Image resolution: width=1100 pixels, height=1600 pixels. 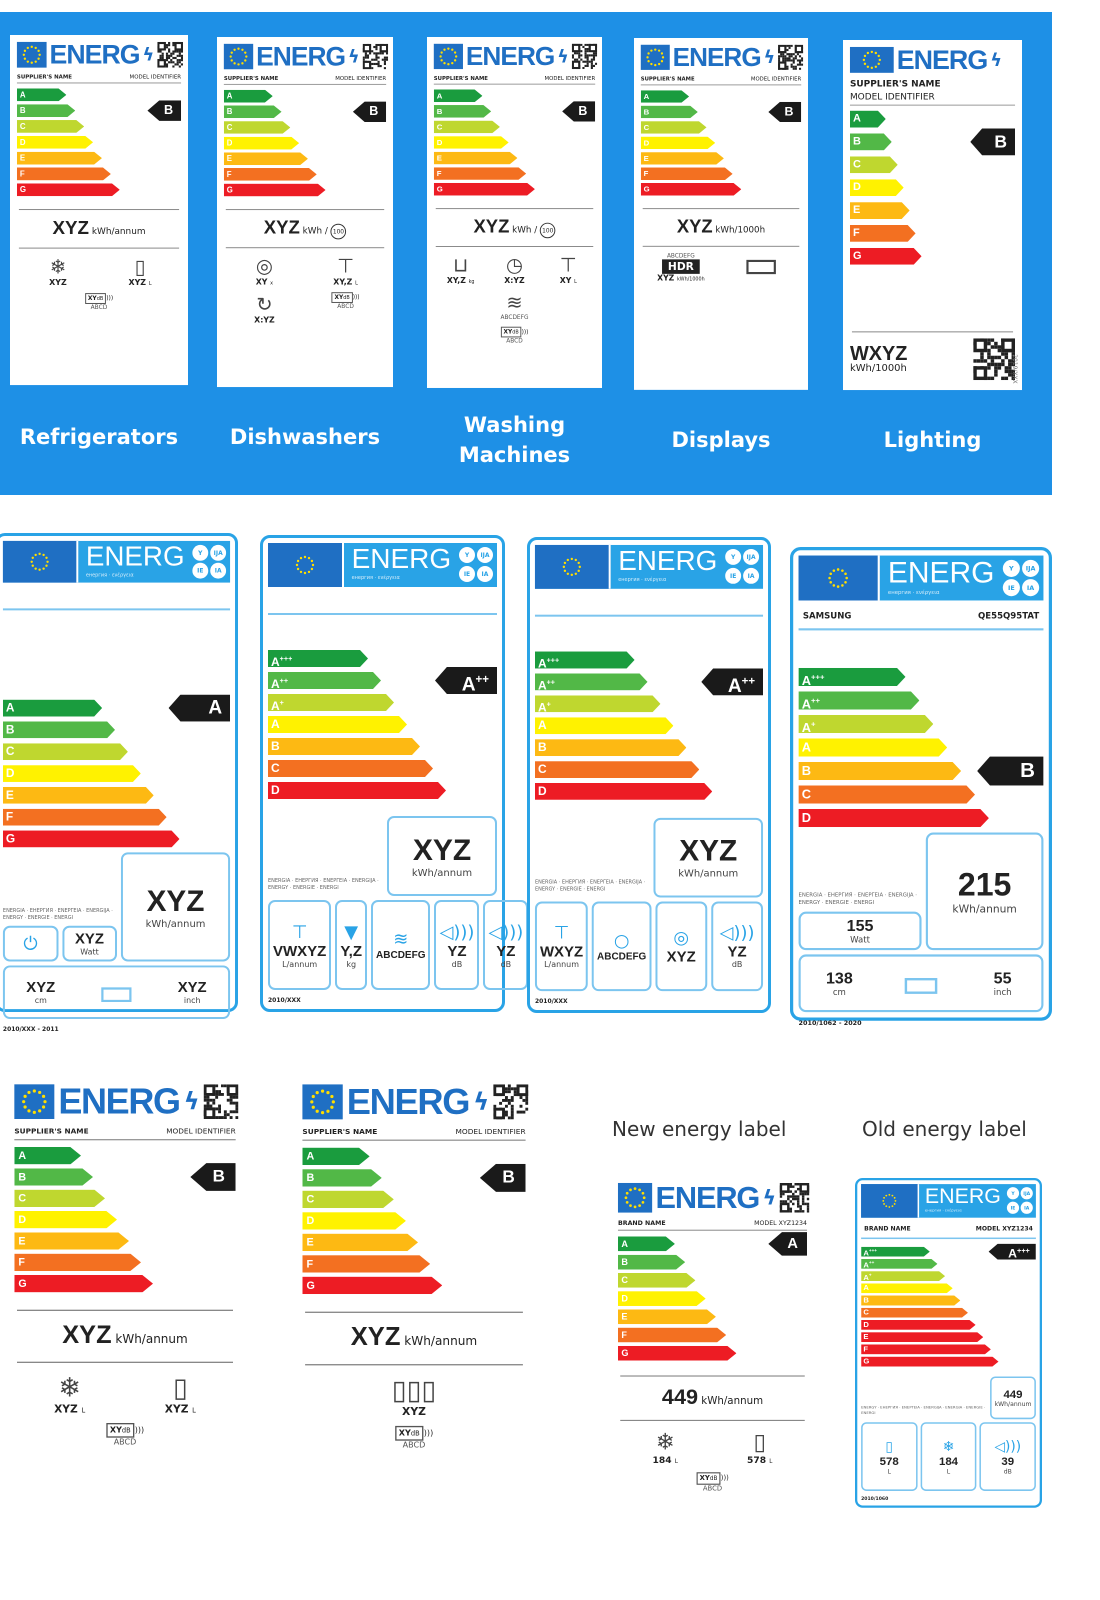 I want to click on supplier-name: BRAND NAME, so click(x=887, y=1229).